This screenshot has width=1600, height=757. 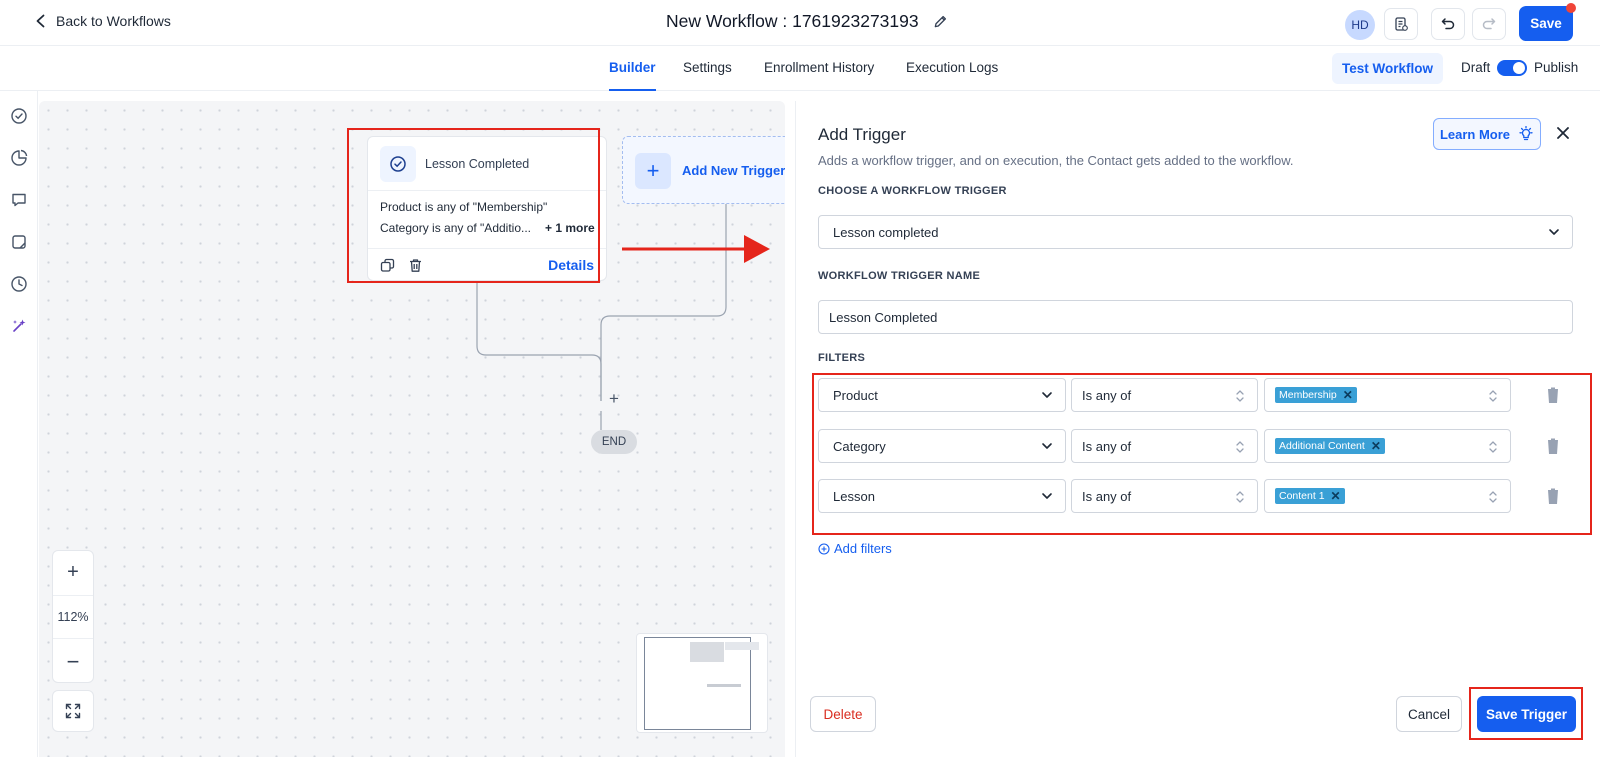 I want to click on annotation-highlight-trigger-card, so click(x=473, y=205).